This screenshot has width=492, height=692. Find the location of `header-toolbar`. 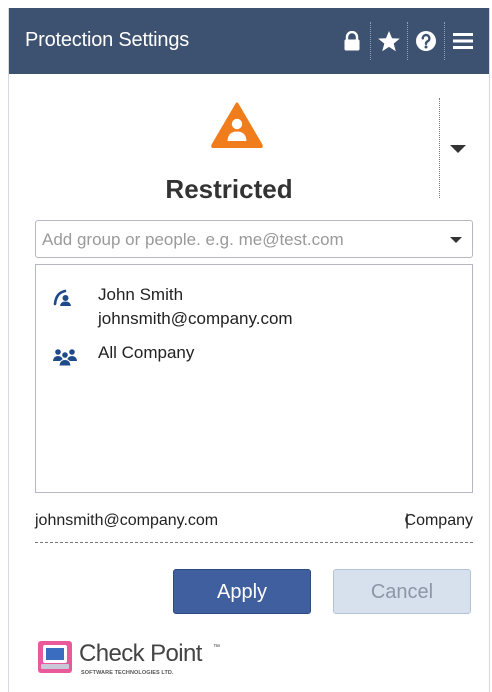

header-toolbar is located at coordinates (407, 41).